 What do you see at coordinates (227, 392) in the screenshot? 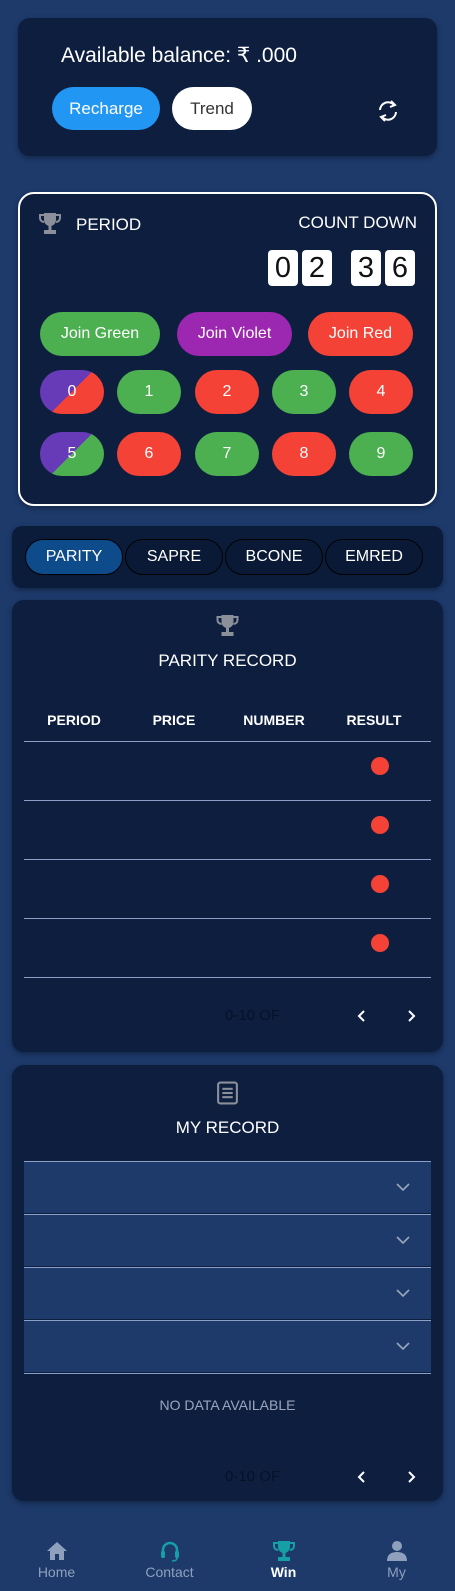
I see `number-button-2: 2` at bounding box center [227, 392].